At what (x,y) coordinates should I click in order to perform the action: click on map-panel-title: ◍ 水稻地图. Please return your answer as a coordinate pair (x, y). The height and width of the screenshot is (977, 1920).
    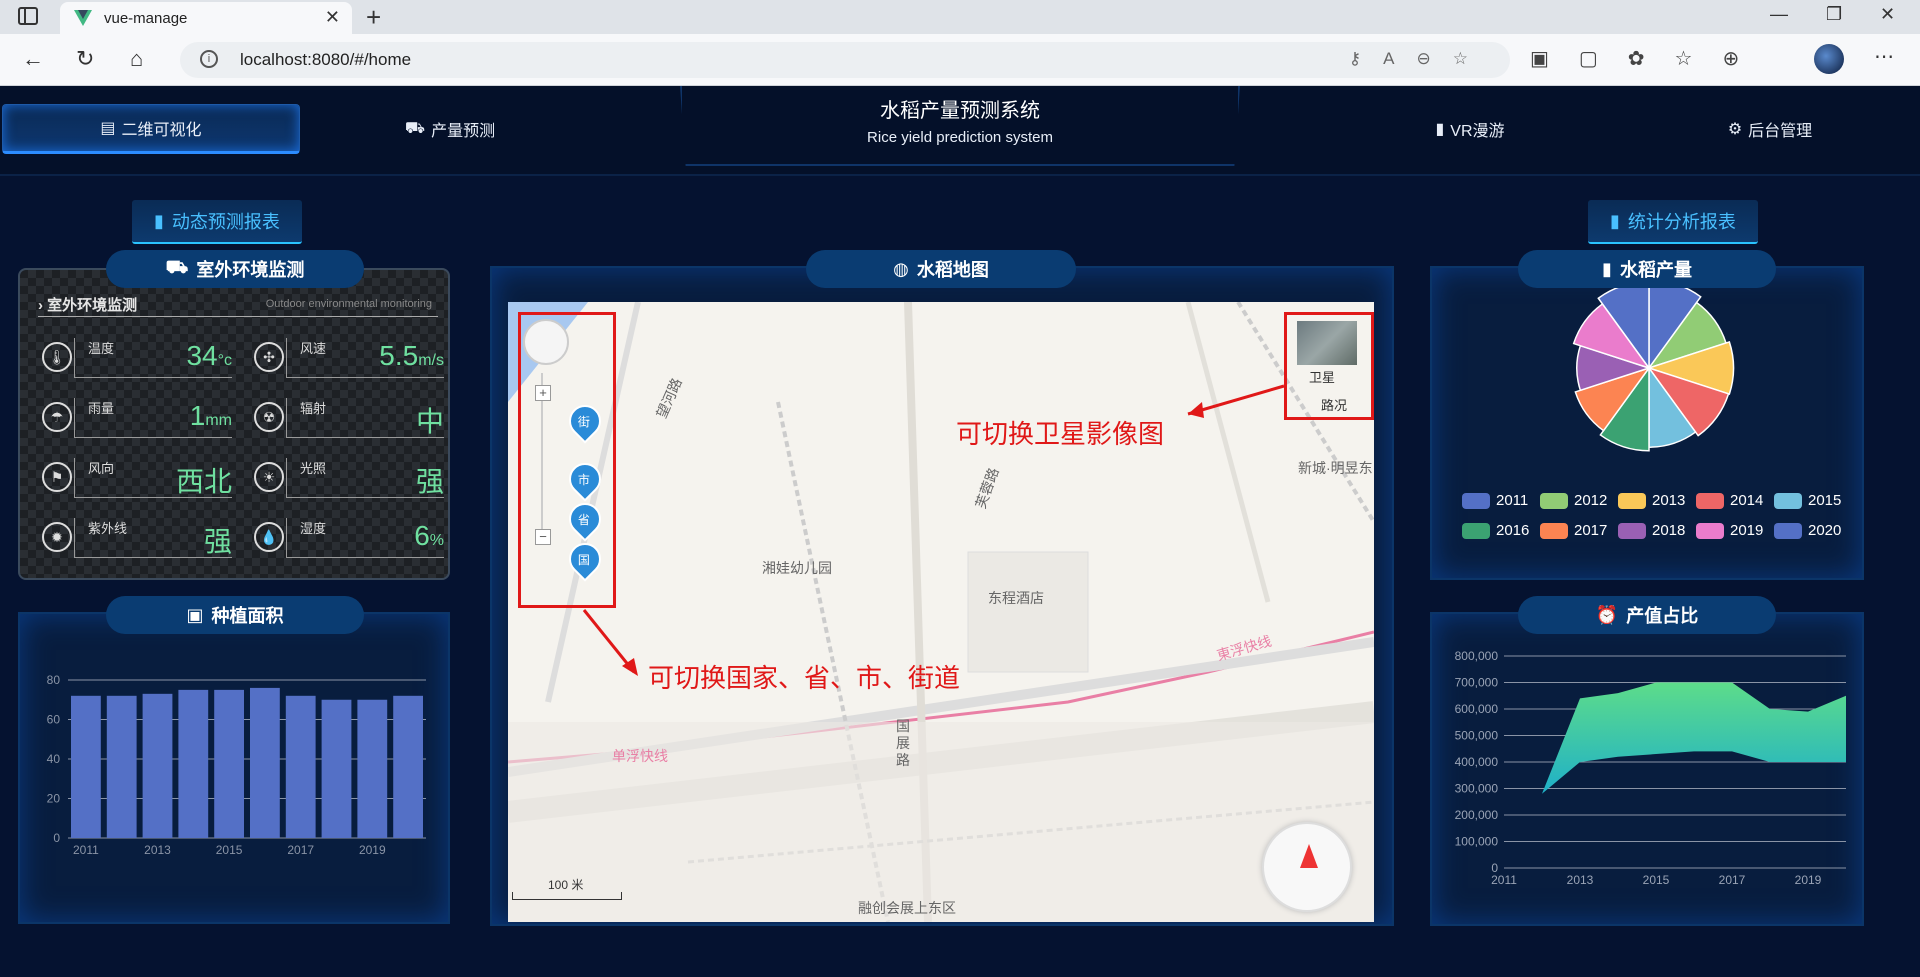
    Looking at the image, I should click on (941, 269).